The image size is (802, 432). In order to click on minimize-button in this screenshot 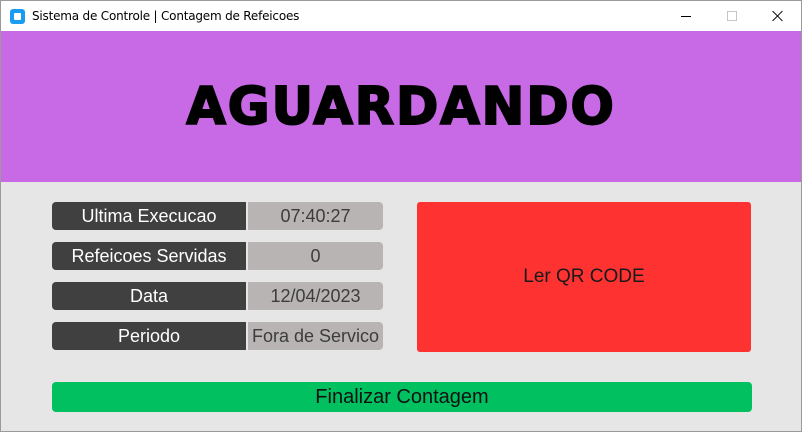, I will do `click(686, 16)`.